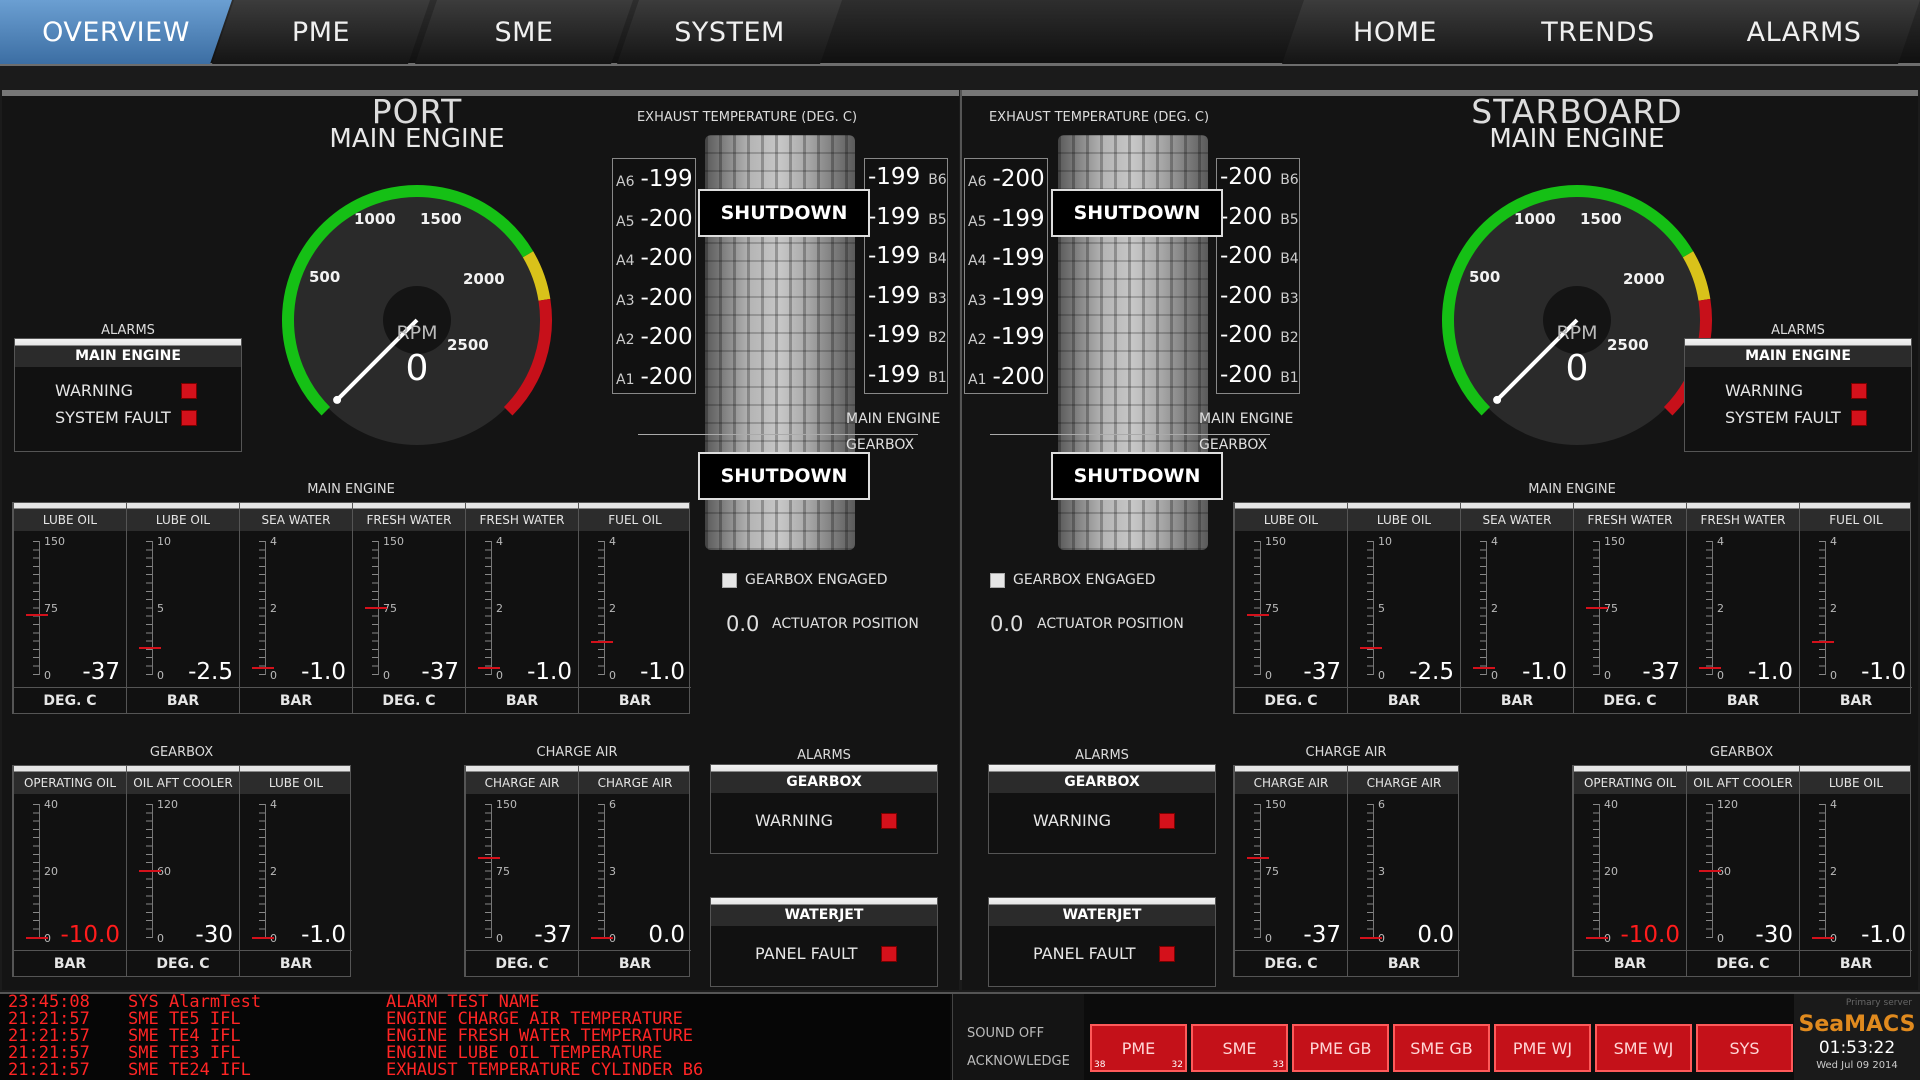 The height and width of the screenshot is (1080, 1920). I want to click on tab-pme: PME, so click(321, 32).